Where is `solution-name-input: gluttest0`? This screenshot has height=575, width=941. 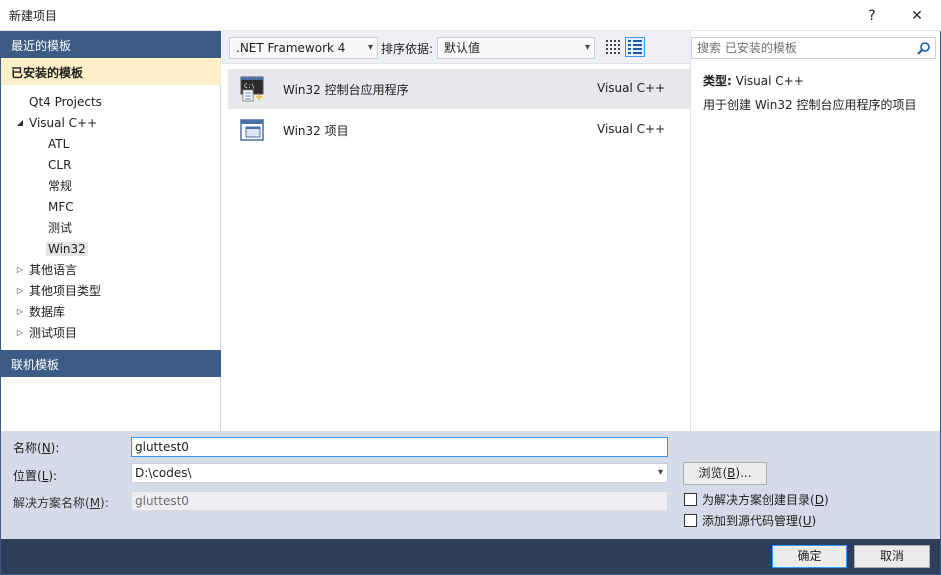 solution-name-input: gluttest0 is located at coordinates (399, 501).